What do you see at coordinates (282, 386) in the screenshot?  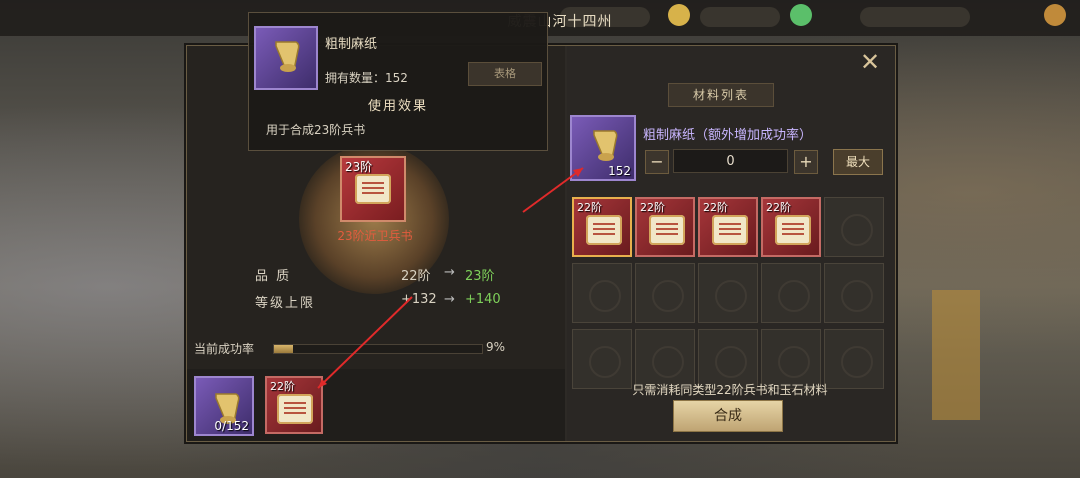 I see `book-input-tier: 22阶` at bounding box center [282, 386].